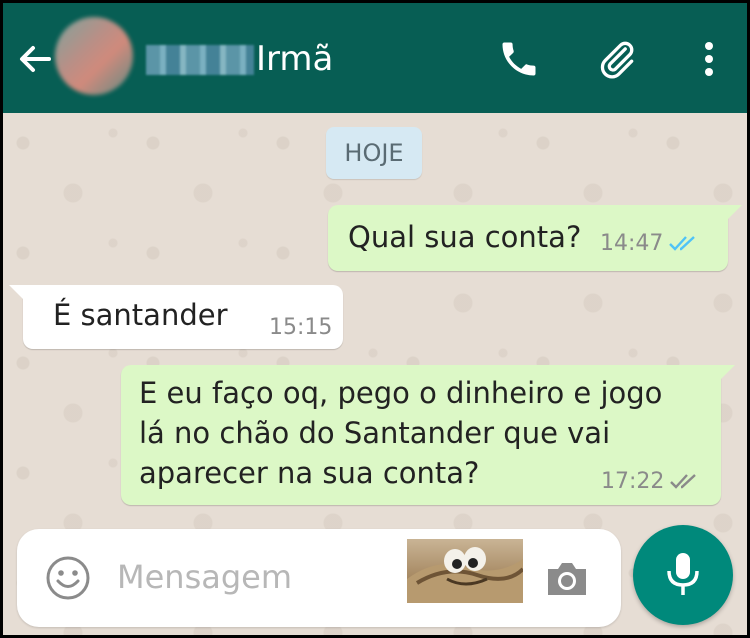 This screenshot has width=750, height=638. I want to click on date-badge: HOJE, so click(374, 153).